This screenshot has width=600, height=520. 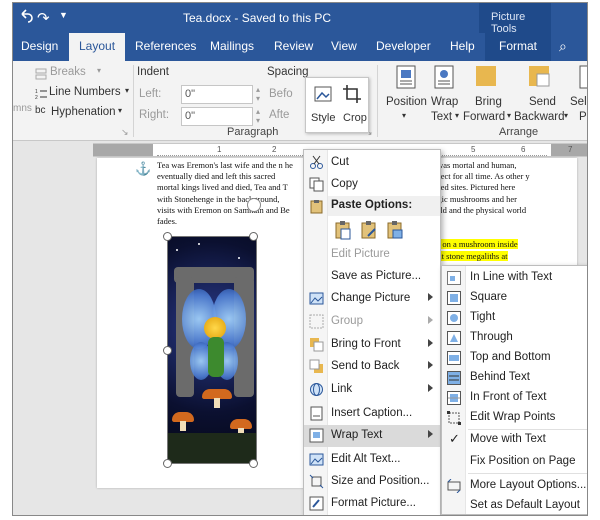 I want to click on menu-label: Bring to Front, so click(x=366, y=344).